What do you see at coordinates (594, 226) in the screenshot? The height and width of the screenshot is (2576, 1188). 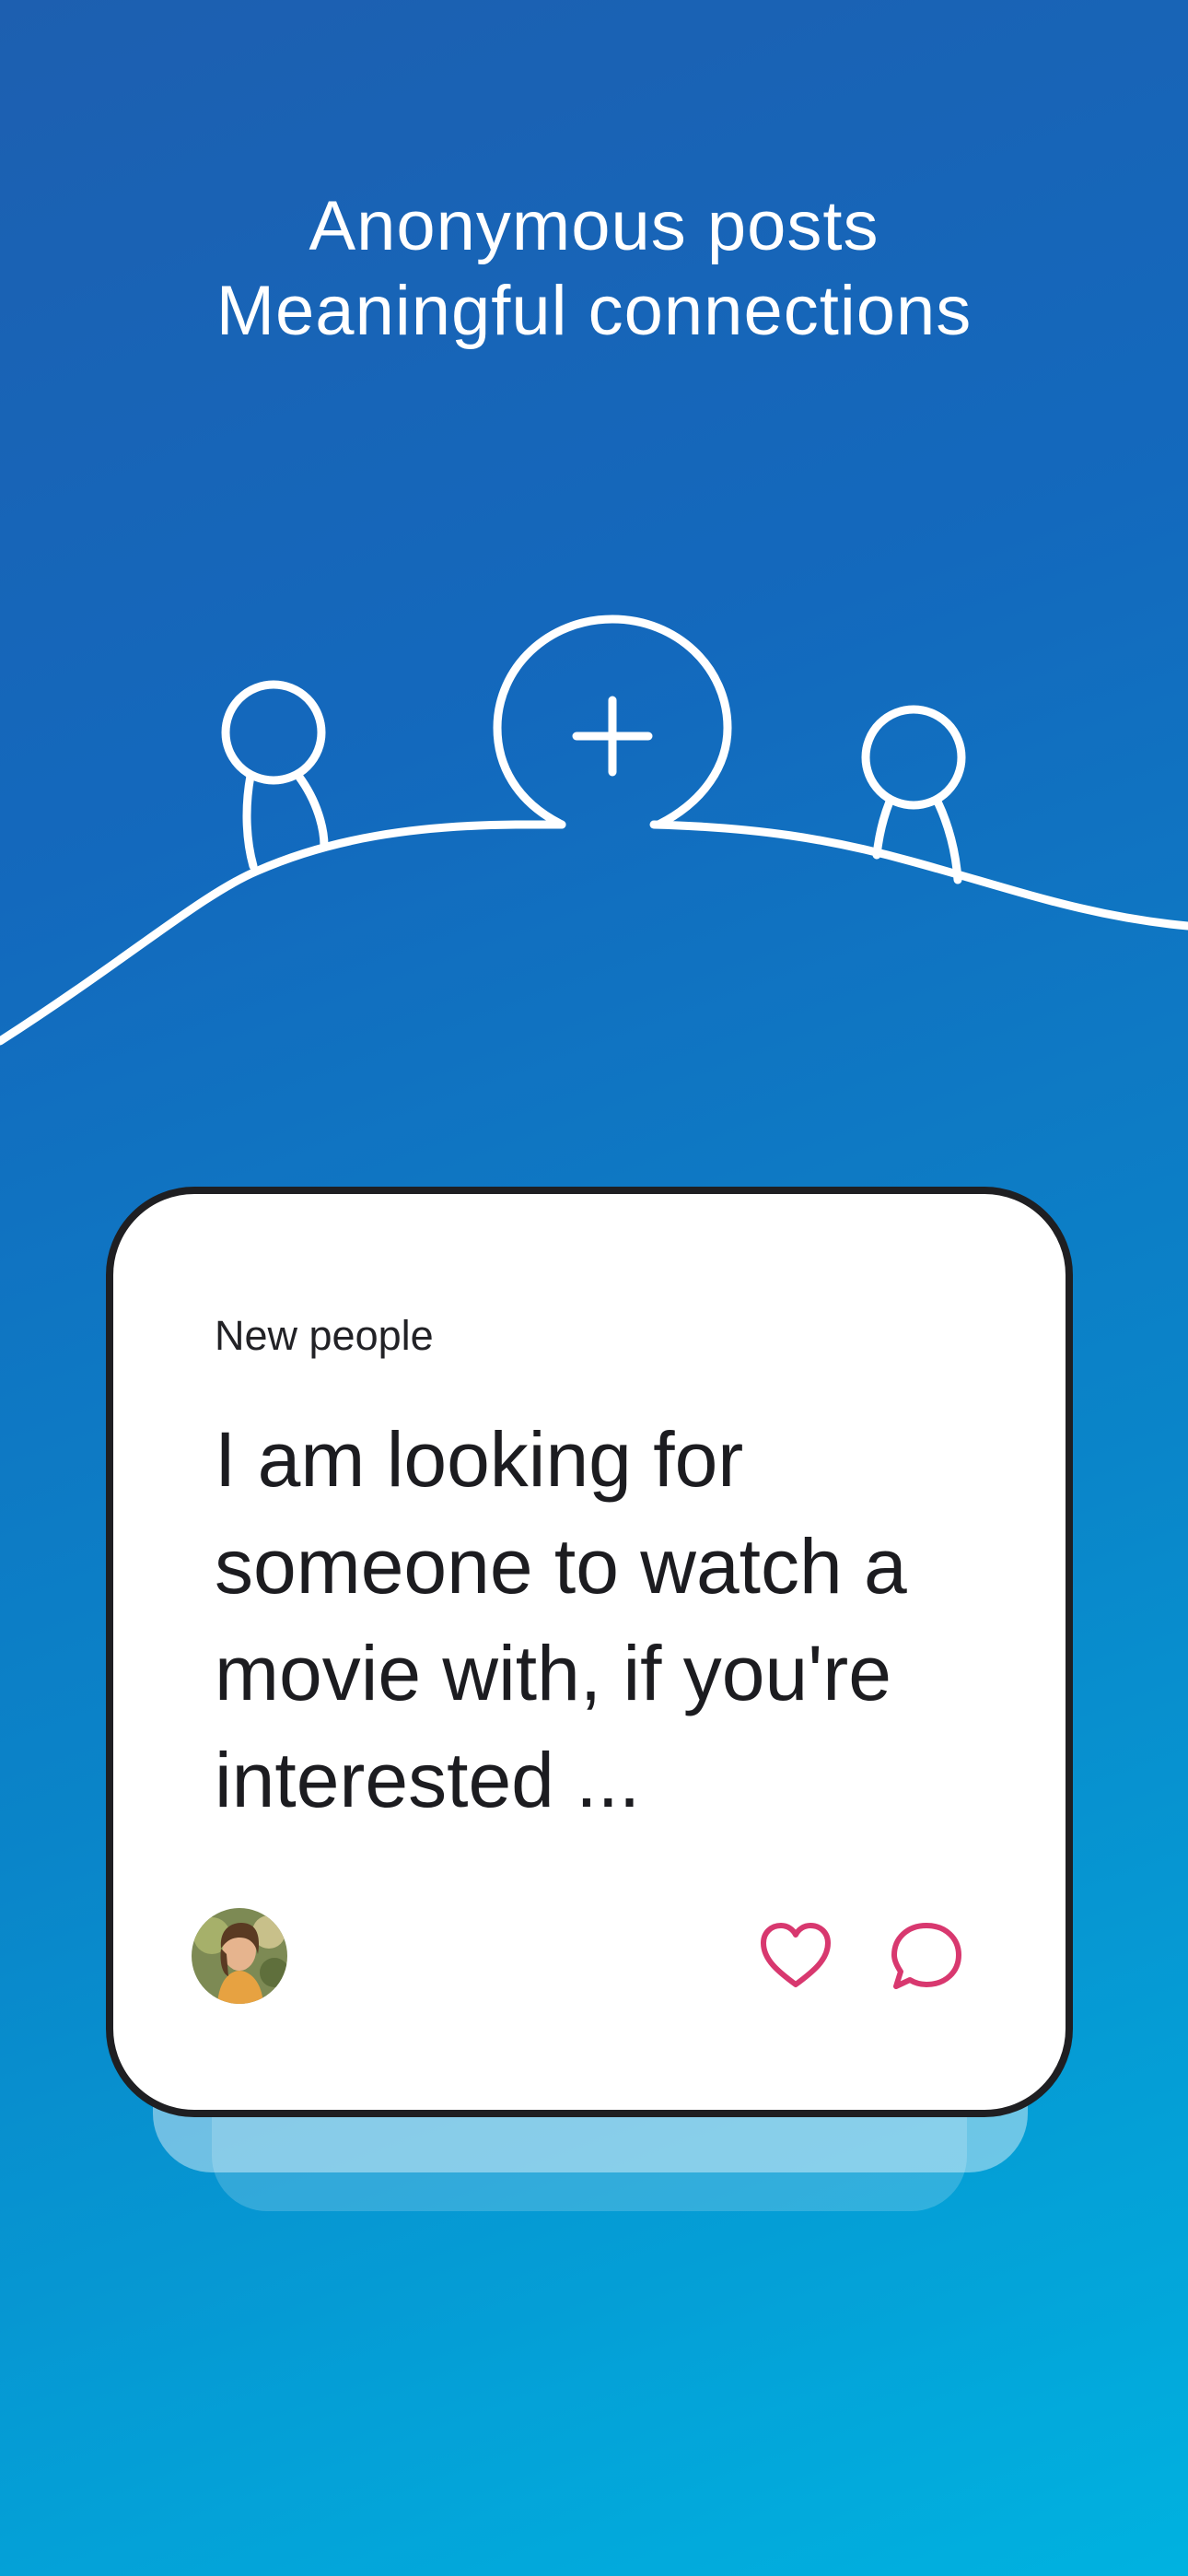 I see `hero-line-1: Anonymous posts` at bounding box center [594, 226].